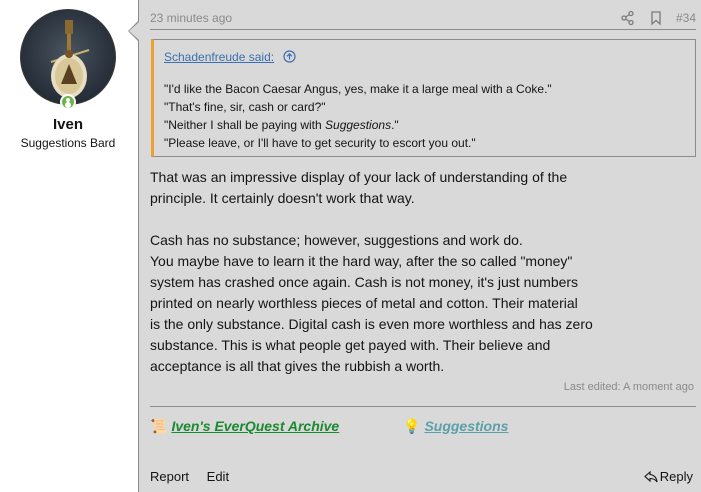 The width and height of the screenshot is (701, 492). What do you see at coordinates (656, 18) in the screenshot?
I see `bookmark-icon` at bounding box center [656, 18].